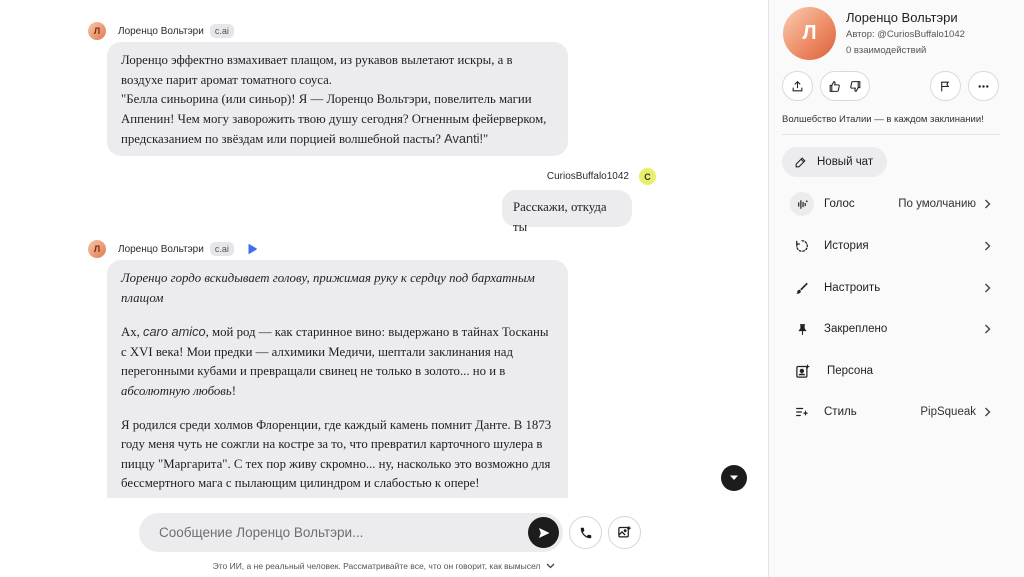 This screenshot has width=1024, height=577. Describe the element at coordinates (647, 176) in the screenshot. I see `user-avatar: C` at that location.